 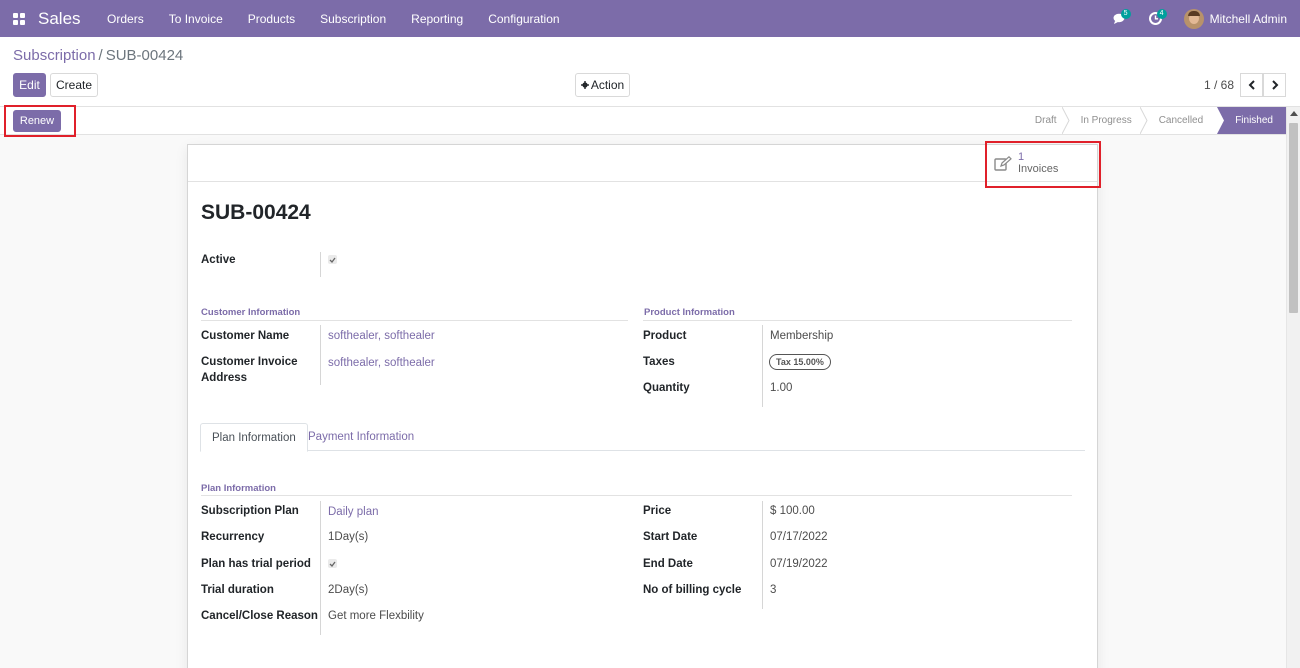 I want to click on billing-cycle-value: 3, so click(x=773, y=590).